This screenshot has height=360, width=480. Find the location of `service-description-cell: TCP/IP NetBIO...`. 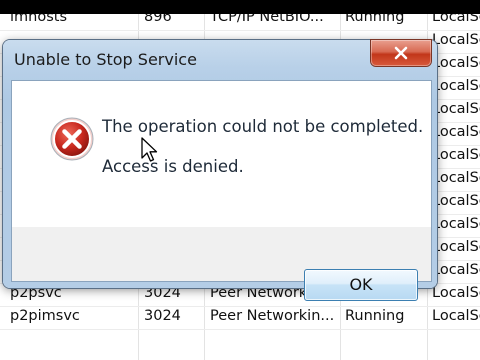

service-description-cell: TCP/IP NetBIO... is located at coordinates (267, 19).